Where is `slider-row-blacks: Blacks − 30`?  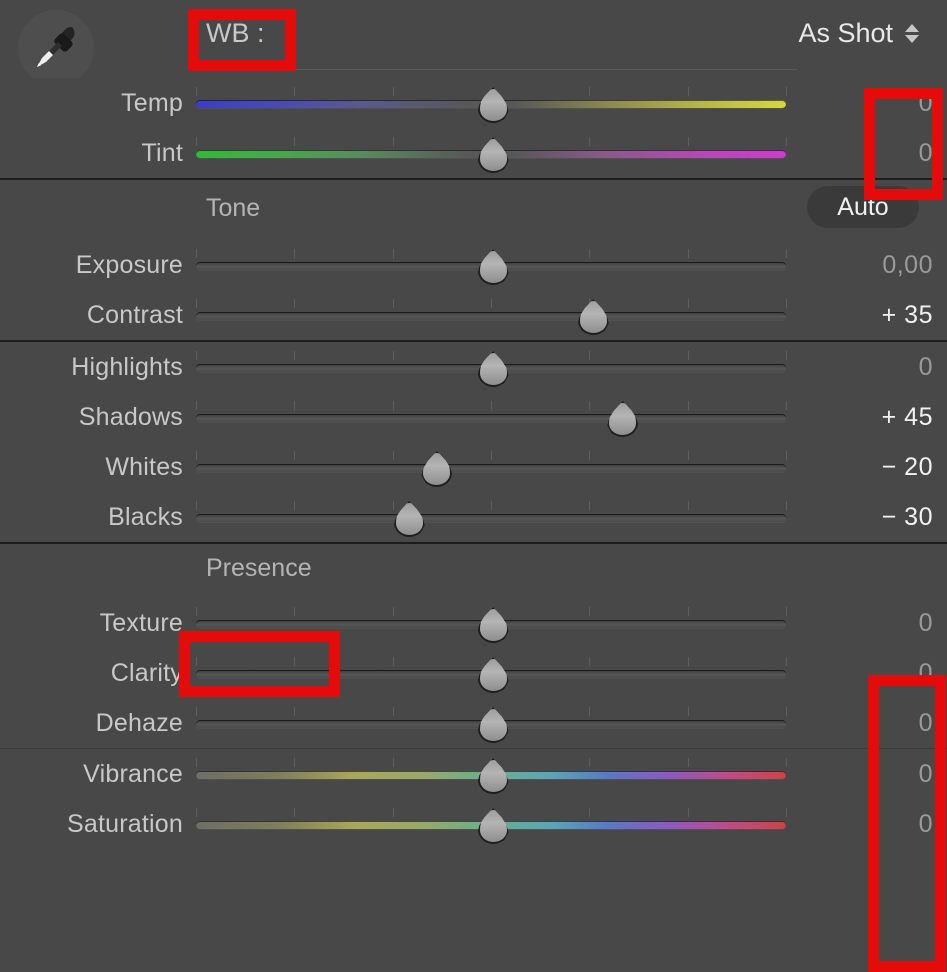 slider-row-blacks: Blacks − 30 is located at coordinates (473, 517).